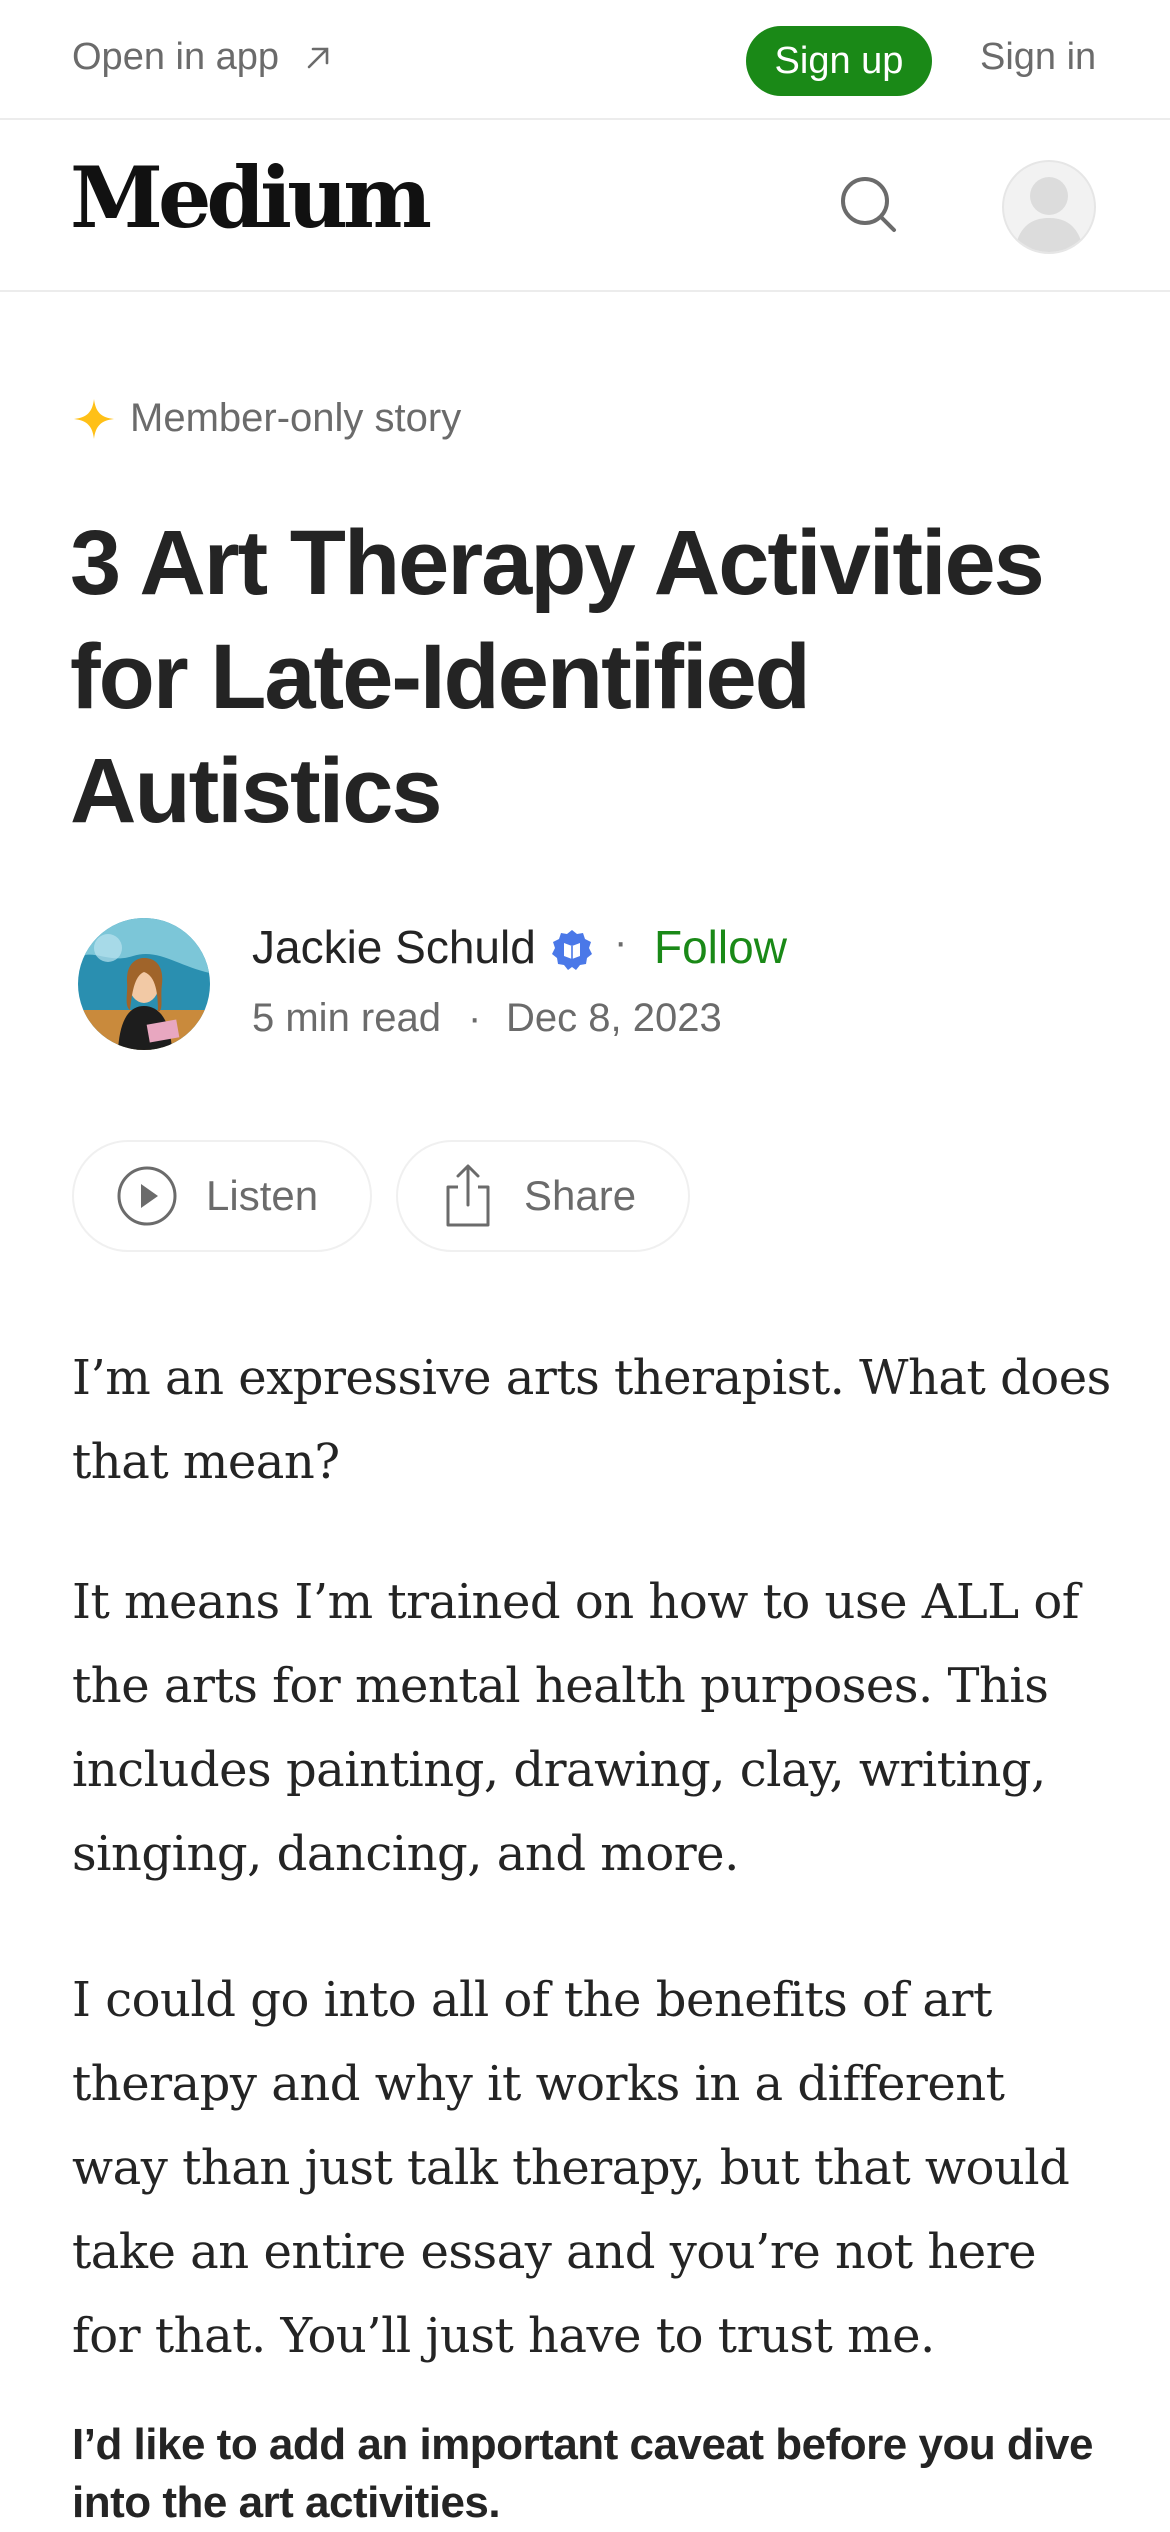 The image size is (1170, 2532). Describe the element at coordinates (720, 947) in the screenshot. I see `follow-button: Follow` at that location.